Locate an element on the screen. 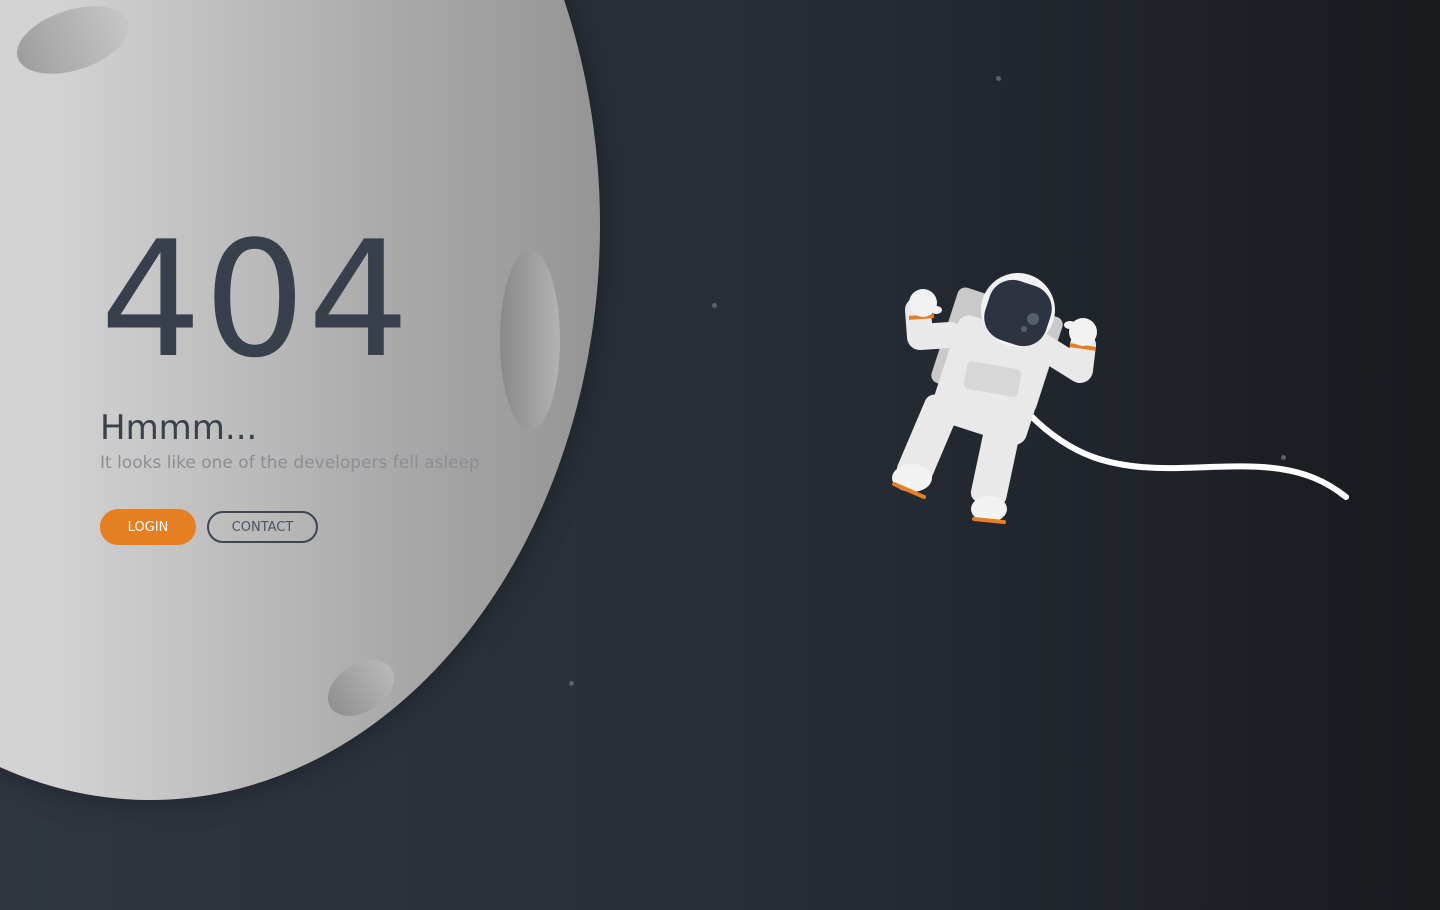 This screenshot has width=1440, height=910. astronaut-tether is located at coordinates (1188, 456).